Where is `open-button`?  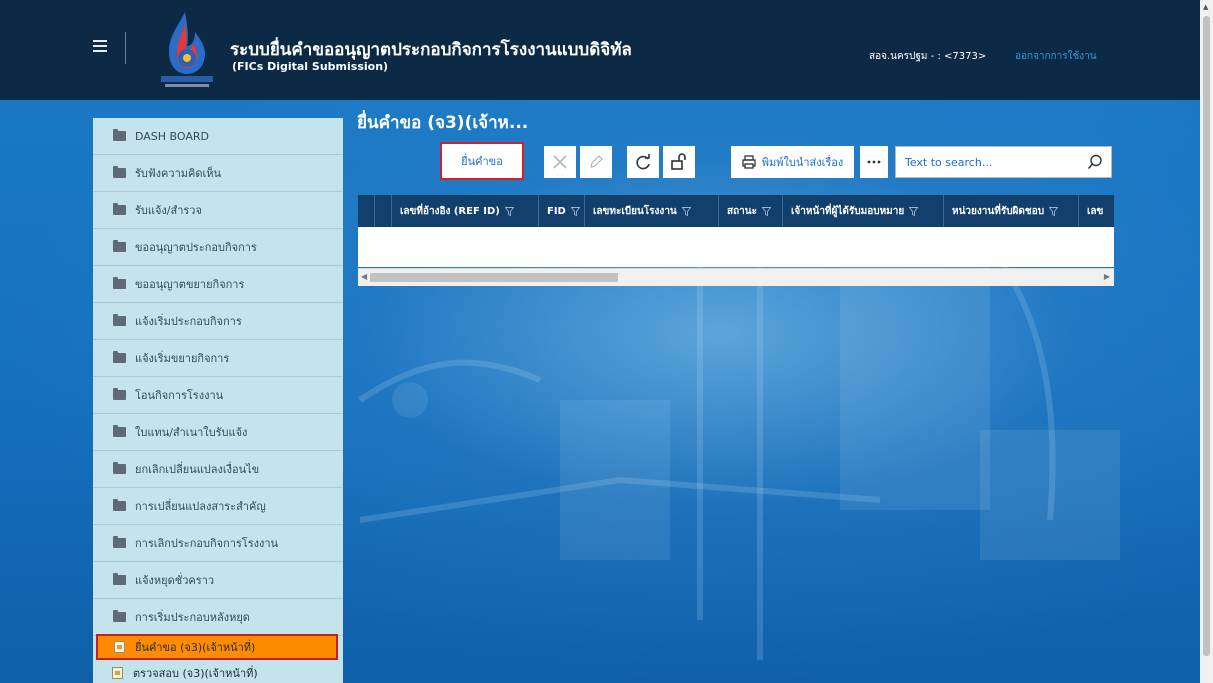 open-button is located at coordinates (679, 162).